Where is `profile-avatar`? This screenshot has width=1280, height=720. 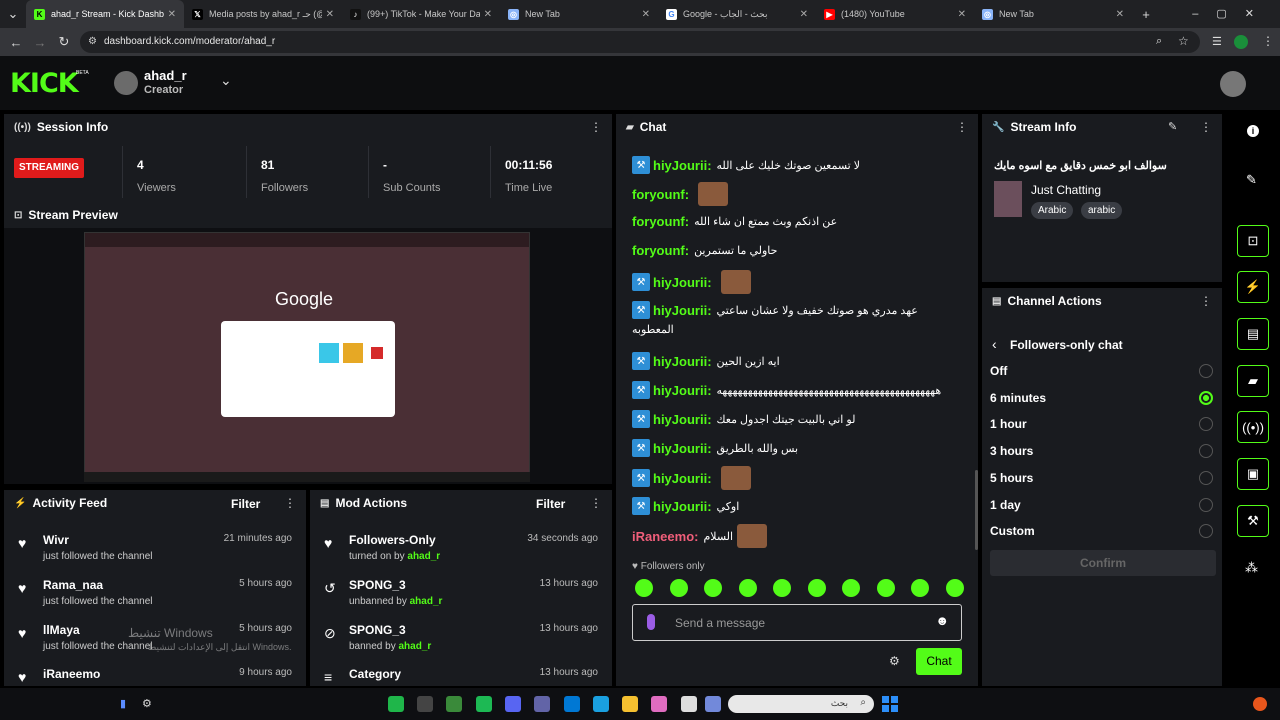
profile-avatar is located at coordinates (1241, 42).